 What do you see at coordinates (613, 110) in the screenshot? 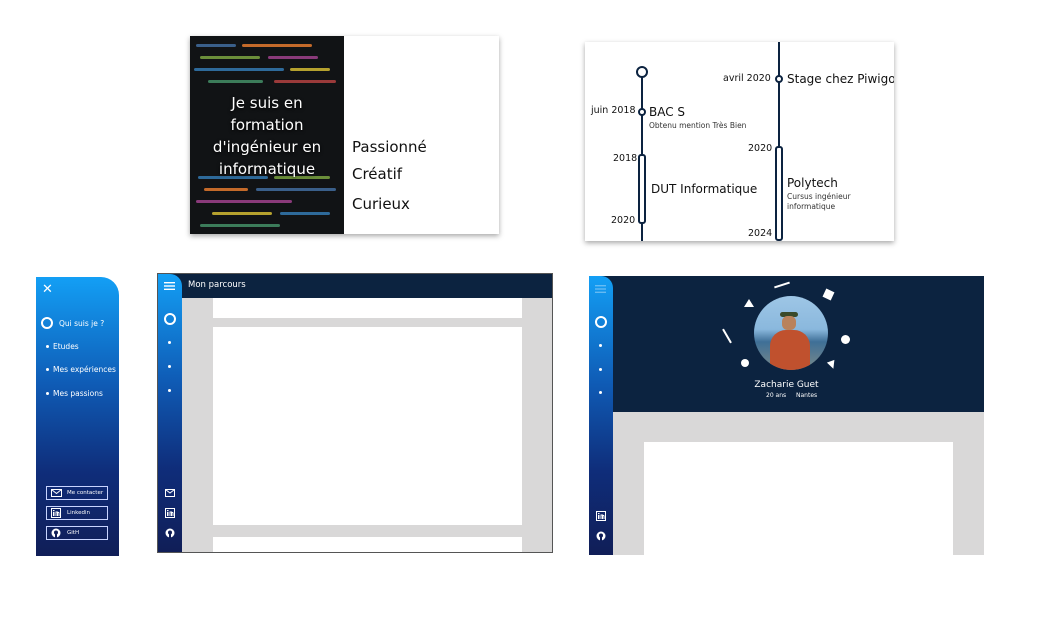
I see `timeline-date: juin 2018` at bounding box center [613, 110].